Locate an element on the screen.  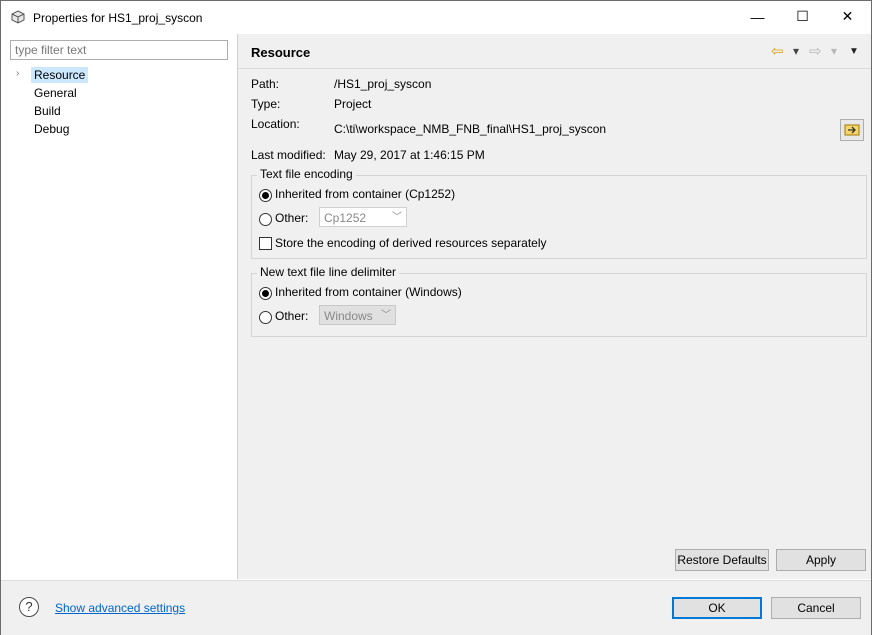
encoding-other-select-value: Cp1252 is located at coordinates (345, 218).